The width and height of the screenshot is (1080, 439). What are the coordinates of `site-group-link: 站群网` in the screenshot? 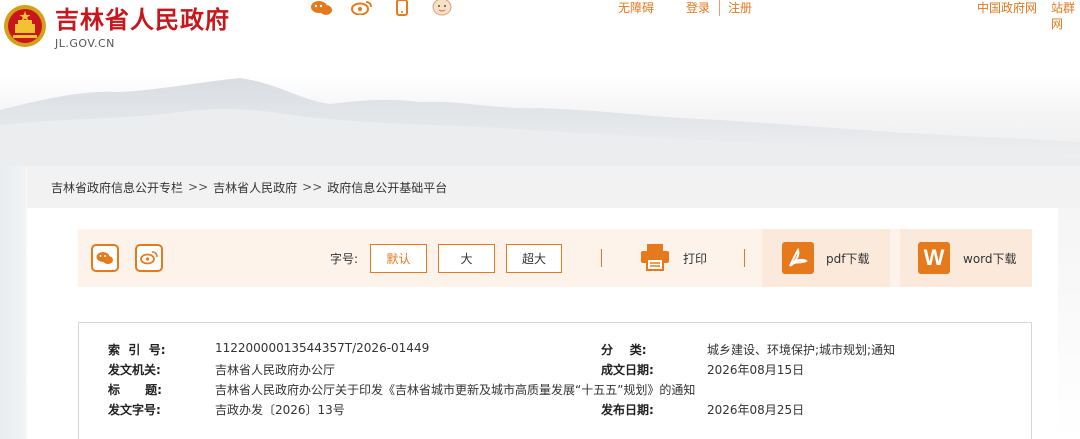 It's located at (1065, 16).